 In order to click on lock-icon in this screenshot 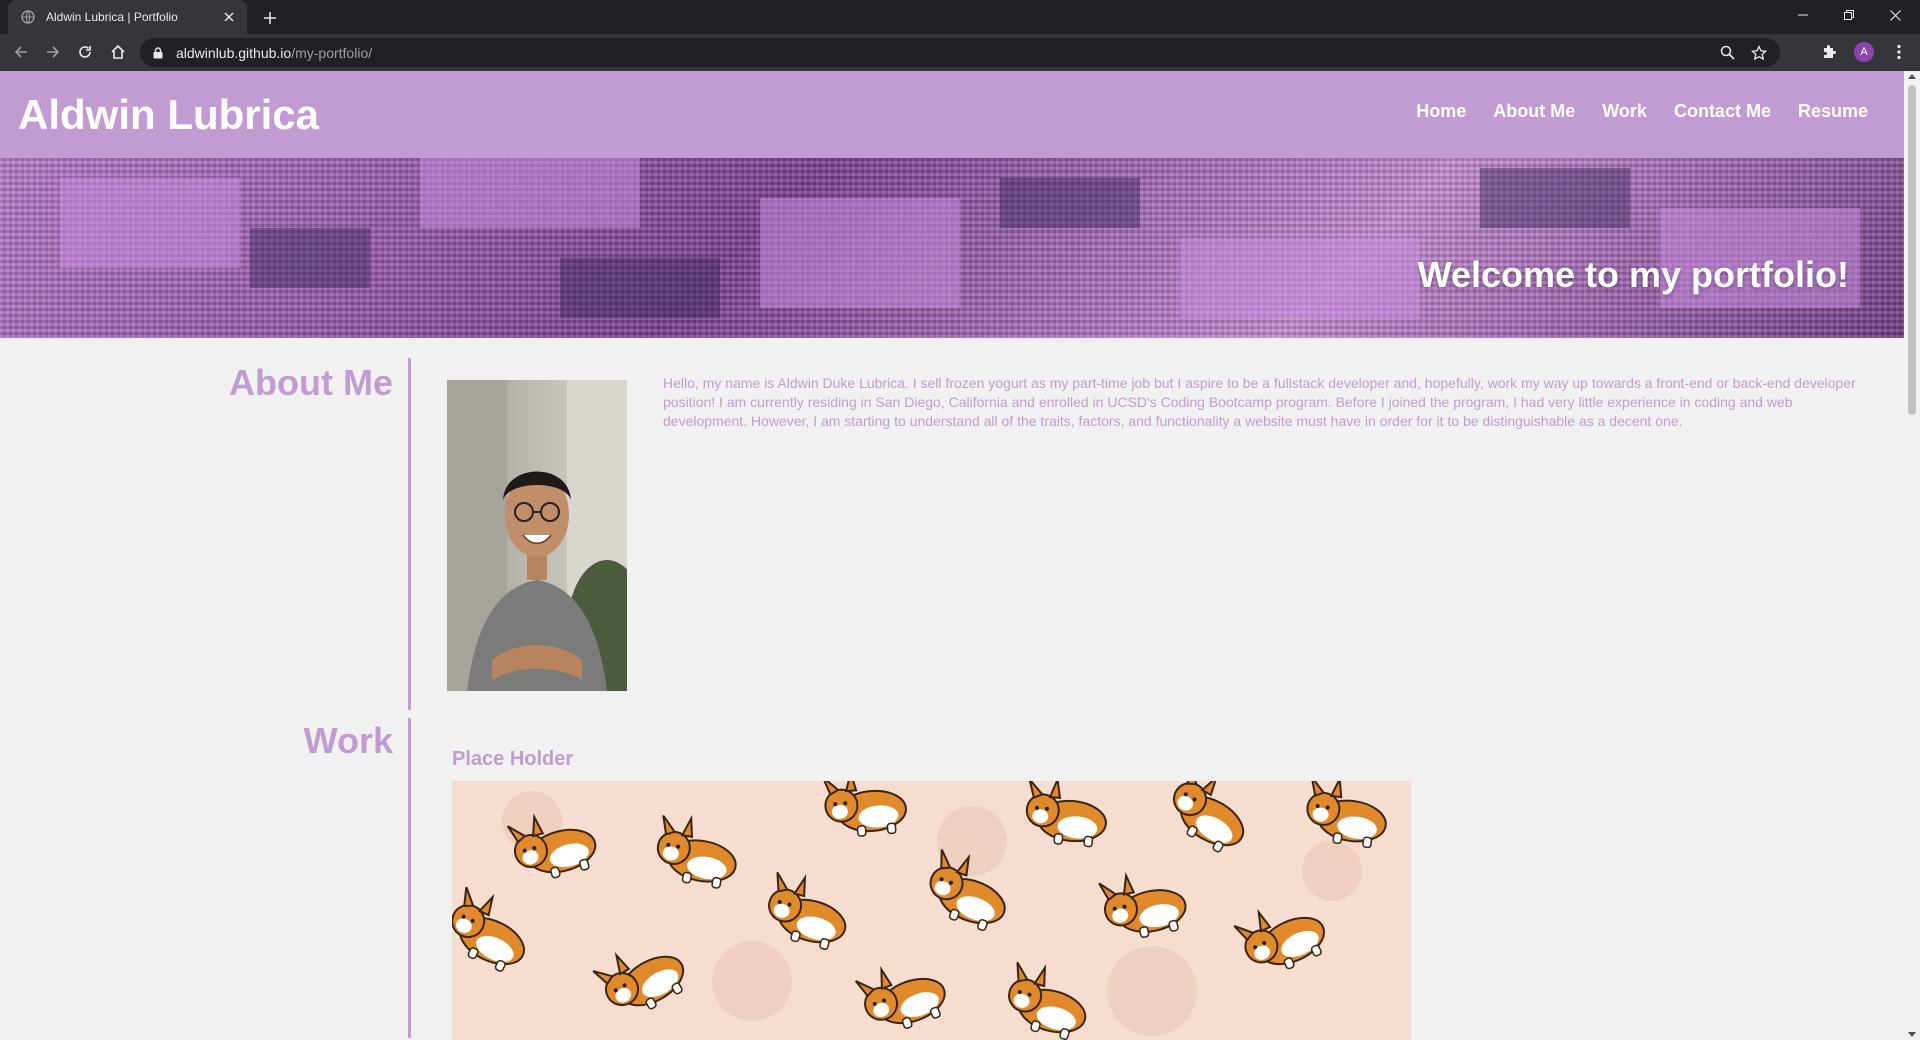, I will do `click(158, 53)`.